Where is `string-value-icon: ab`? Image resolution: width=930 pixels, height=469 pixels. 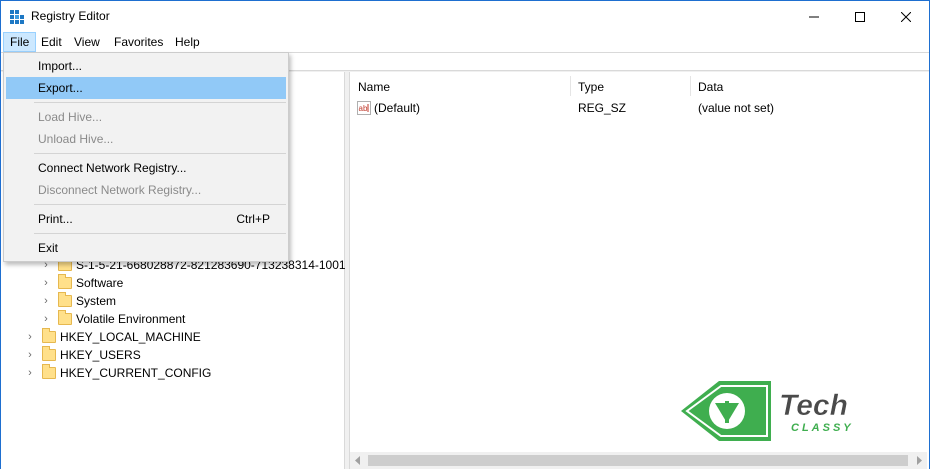
string-value-icon: ab is located at coordinates (364, 108).